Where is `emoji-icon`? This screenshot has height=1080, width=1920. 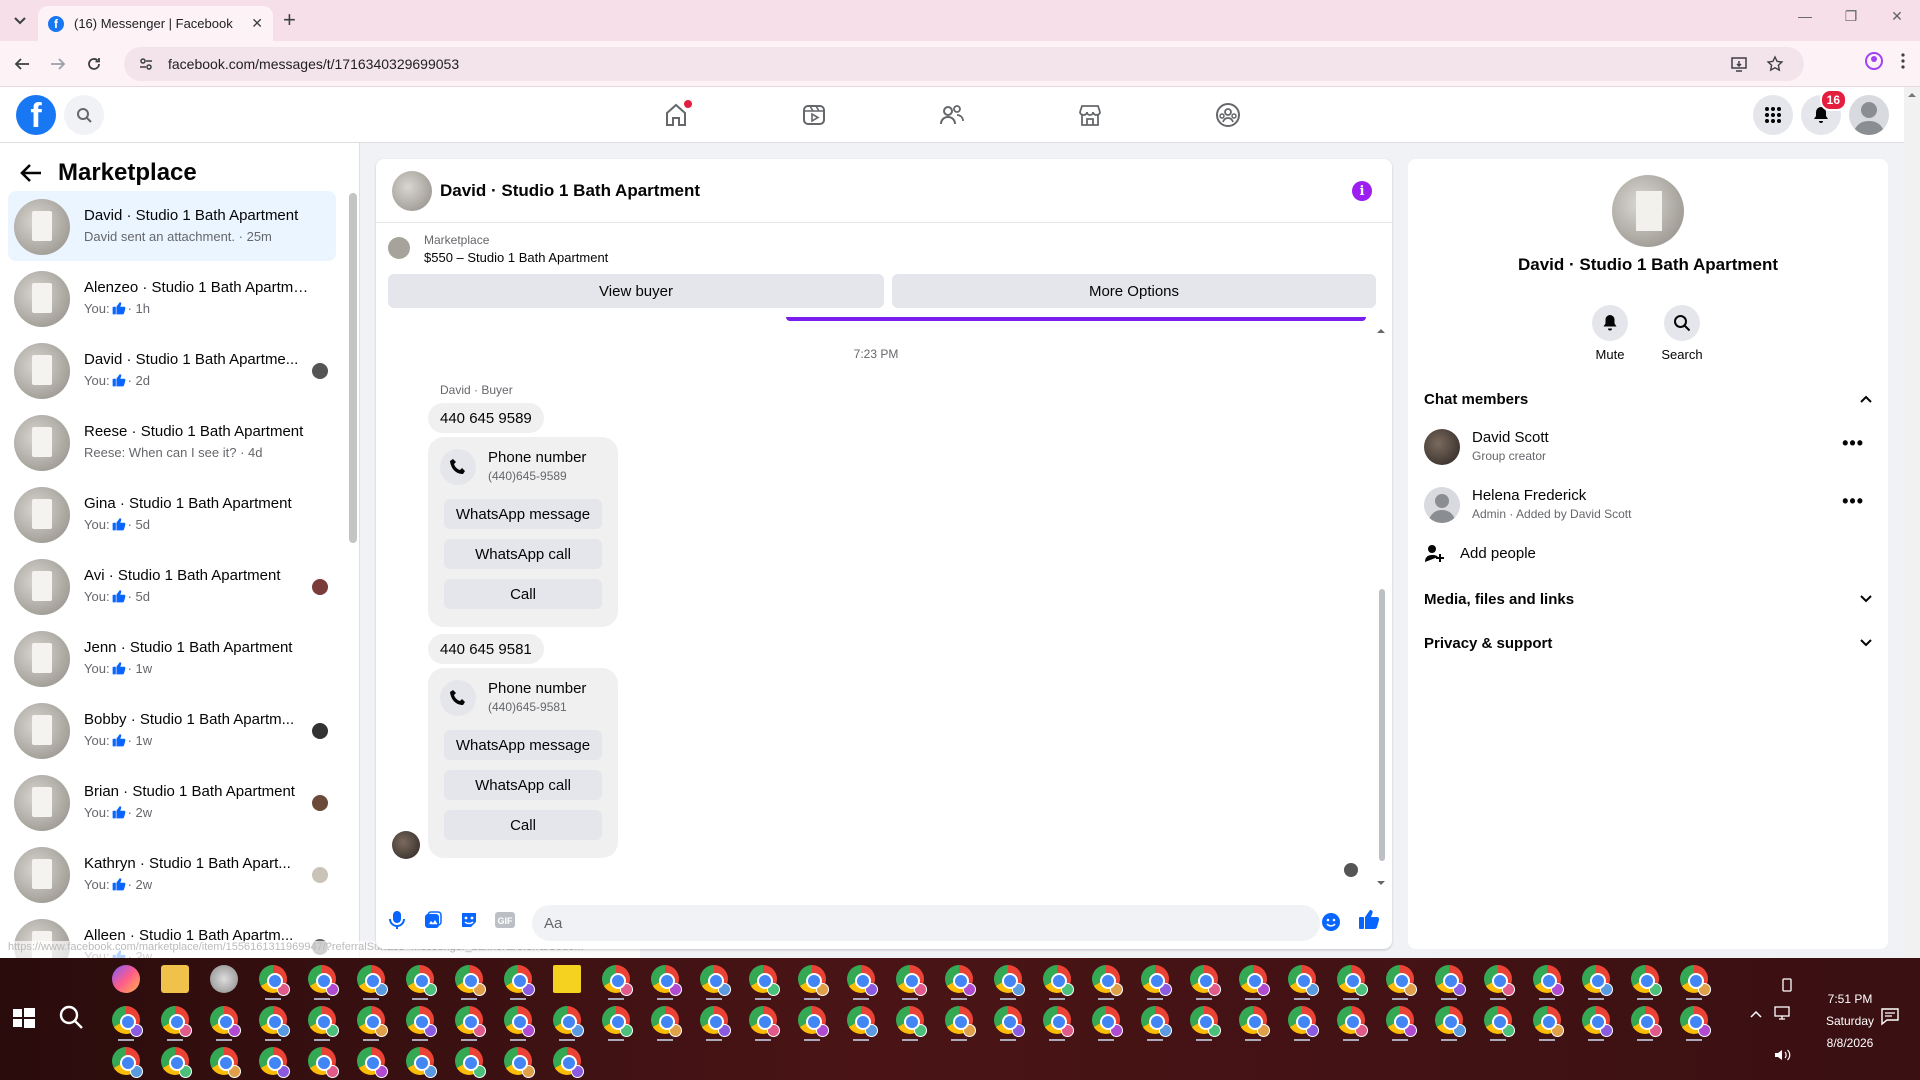 emoji-icon is located at coordinates (1331, 922).